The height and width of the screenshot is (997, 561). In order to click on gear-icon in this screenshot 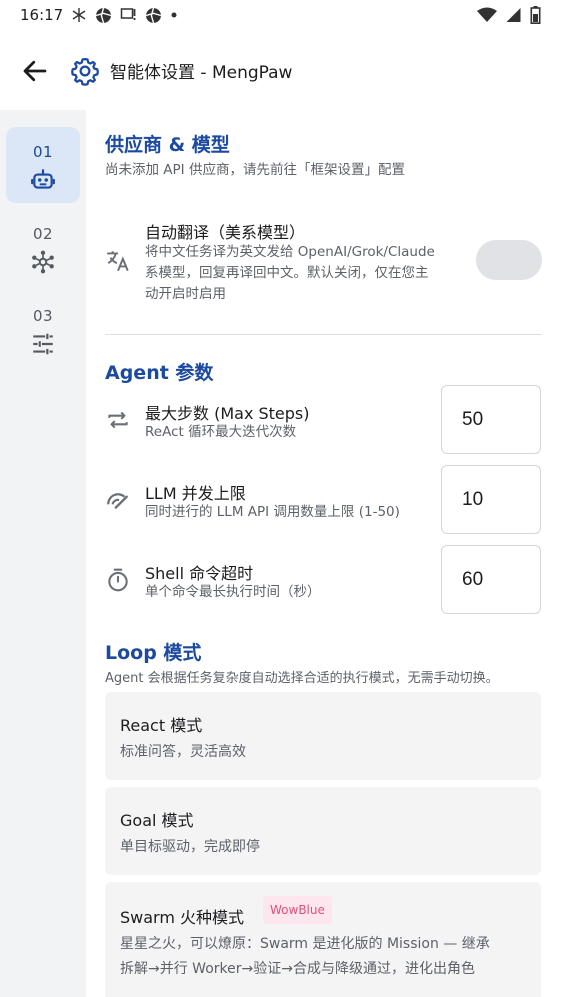, I will do `click(85, 72)`.